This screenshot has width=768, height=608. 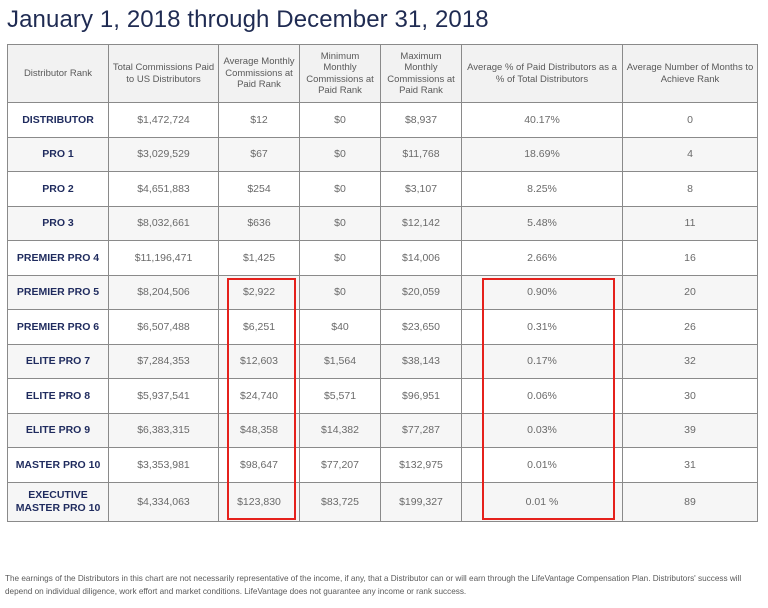 What do you see at coordinates (163, 120) in the screenshot?
I see `total-commissions-cell: $1,472,724` at bounding box center [163, 120].